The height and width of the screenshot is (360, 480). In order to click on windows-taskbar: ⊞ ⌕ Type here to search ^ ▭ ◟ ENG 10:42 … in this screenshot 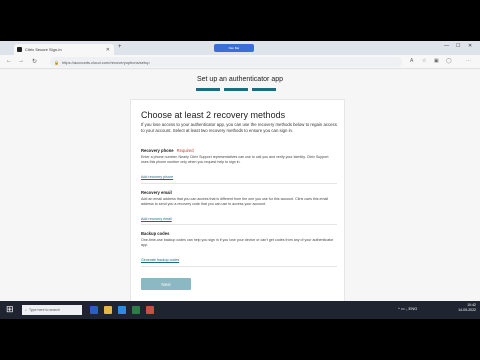, I will do `click(240, 310)`.